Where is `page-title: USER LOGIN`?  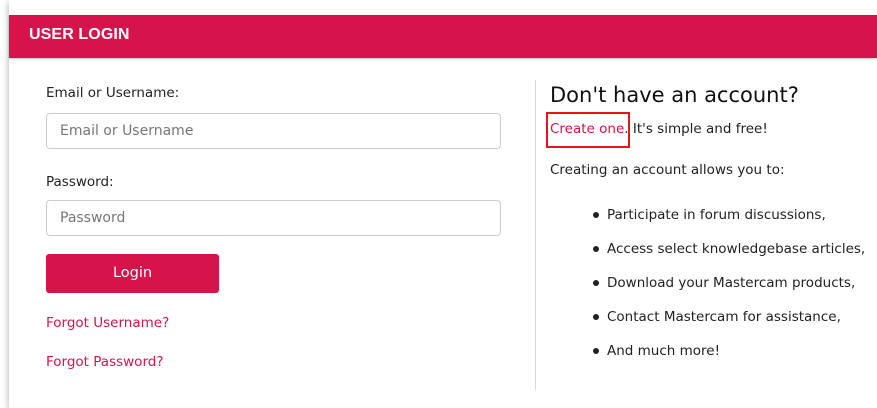
page-title: USER LOGIN is located at coordinates (79, 34).